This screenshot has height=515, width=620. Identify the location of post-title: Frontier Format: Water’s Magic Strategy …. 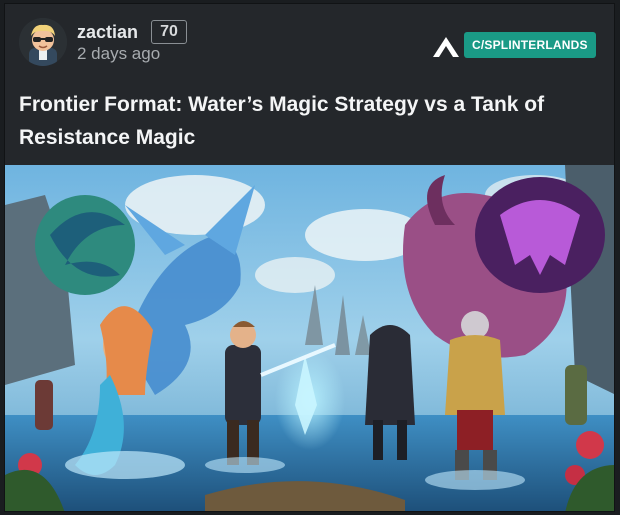
(309, 121).